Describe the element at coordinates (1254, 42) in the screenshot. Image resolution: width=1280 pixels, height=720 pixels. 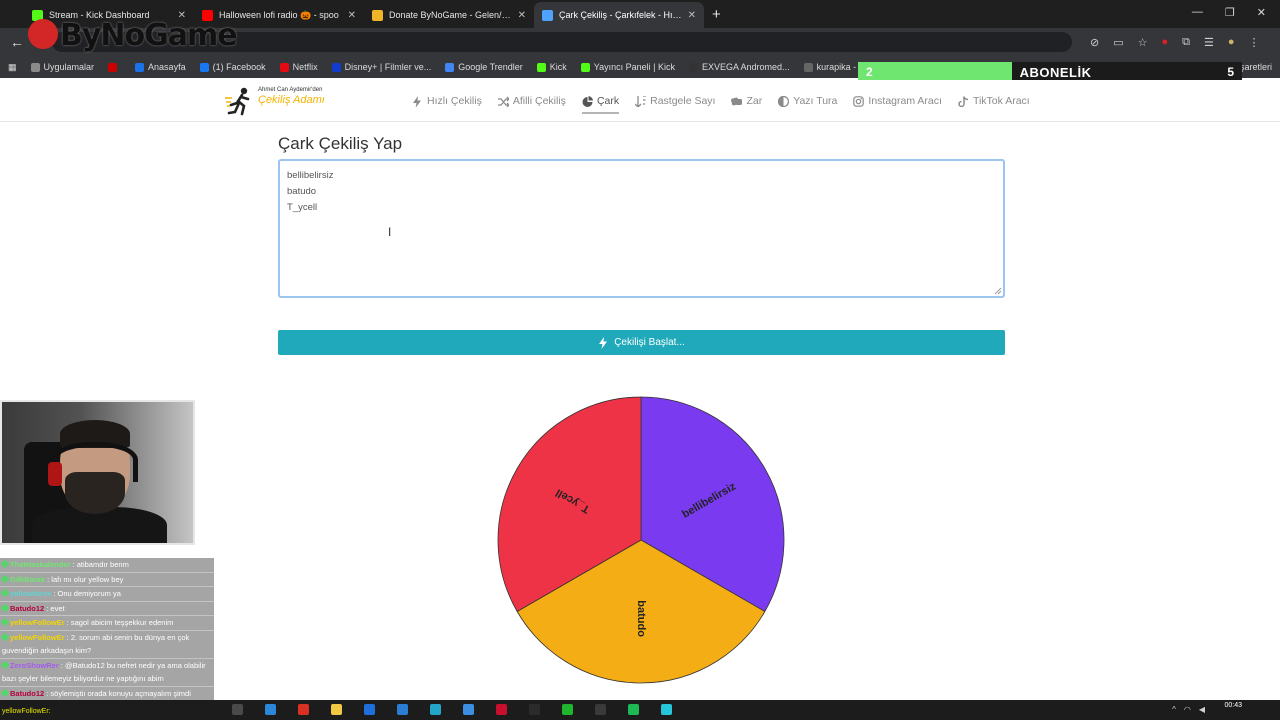
I see `kebab-menu-icon: ⋮` at that location.